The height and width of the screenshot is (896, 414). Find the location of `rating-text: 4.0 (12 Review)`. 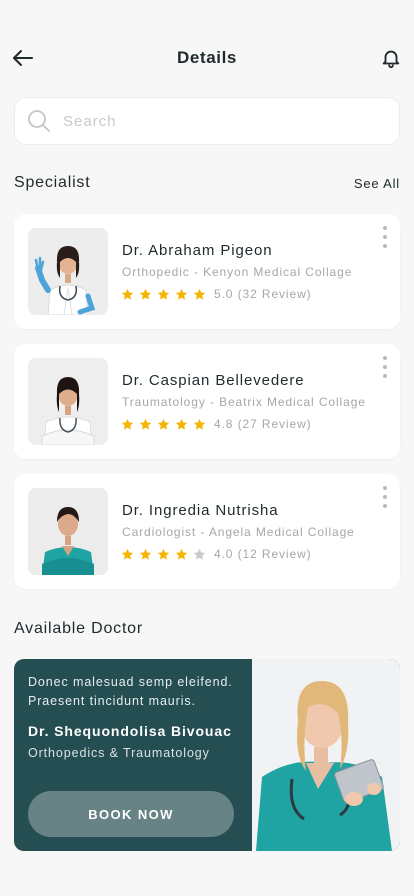

rating-text: 4.0 (12 Review) is located at coordinates (263, 554).